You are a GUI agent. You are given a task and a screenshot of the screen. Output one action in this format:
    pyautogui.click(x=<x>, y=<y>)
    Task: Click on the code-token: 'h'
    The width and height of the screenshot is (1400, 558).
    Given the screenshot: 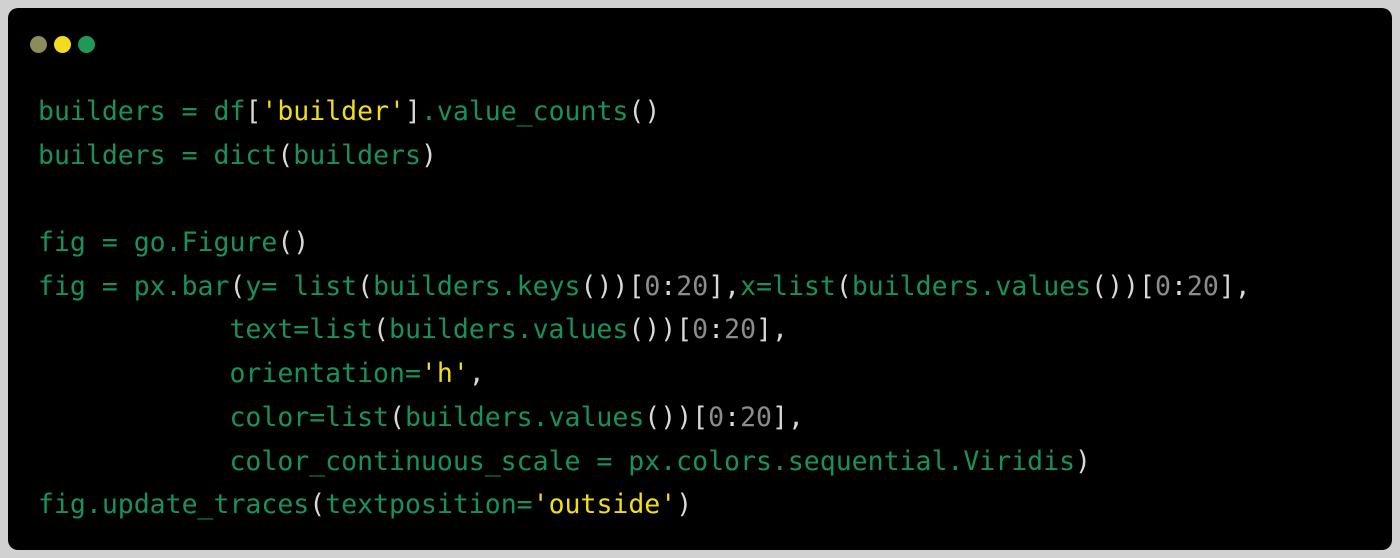 What is the action you would take?
    pyautogui.click(x=444, y=374)
    